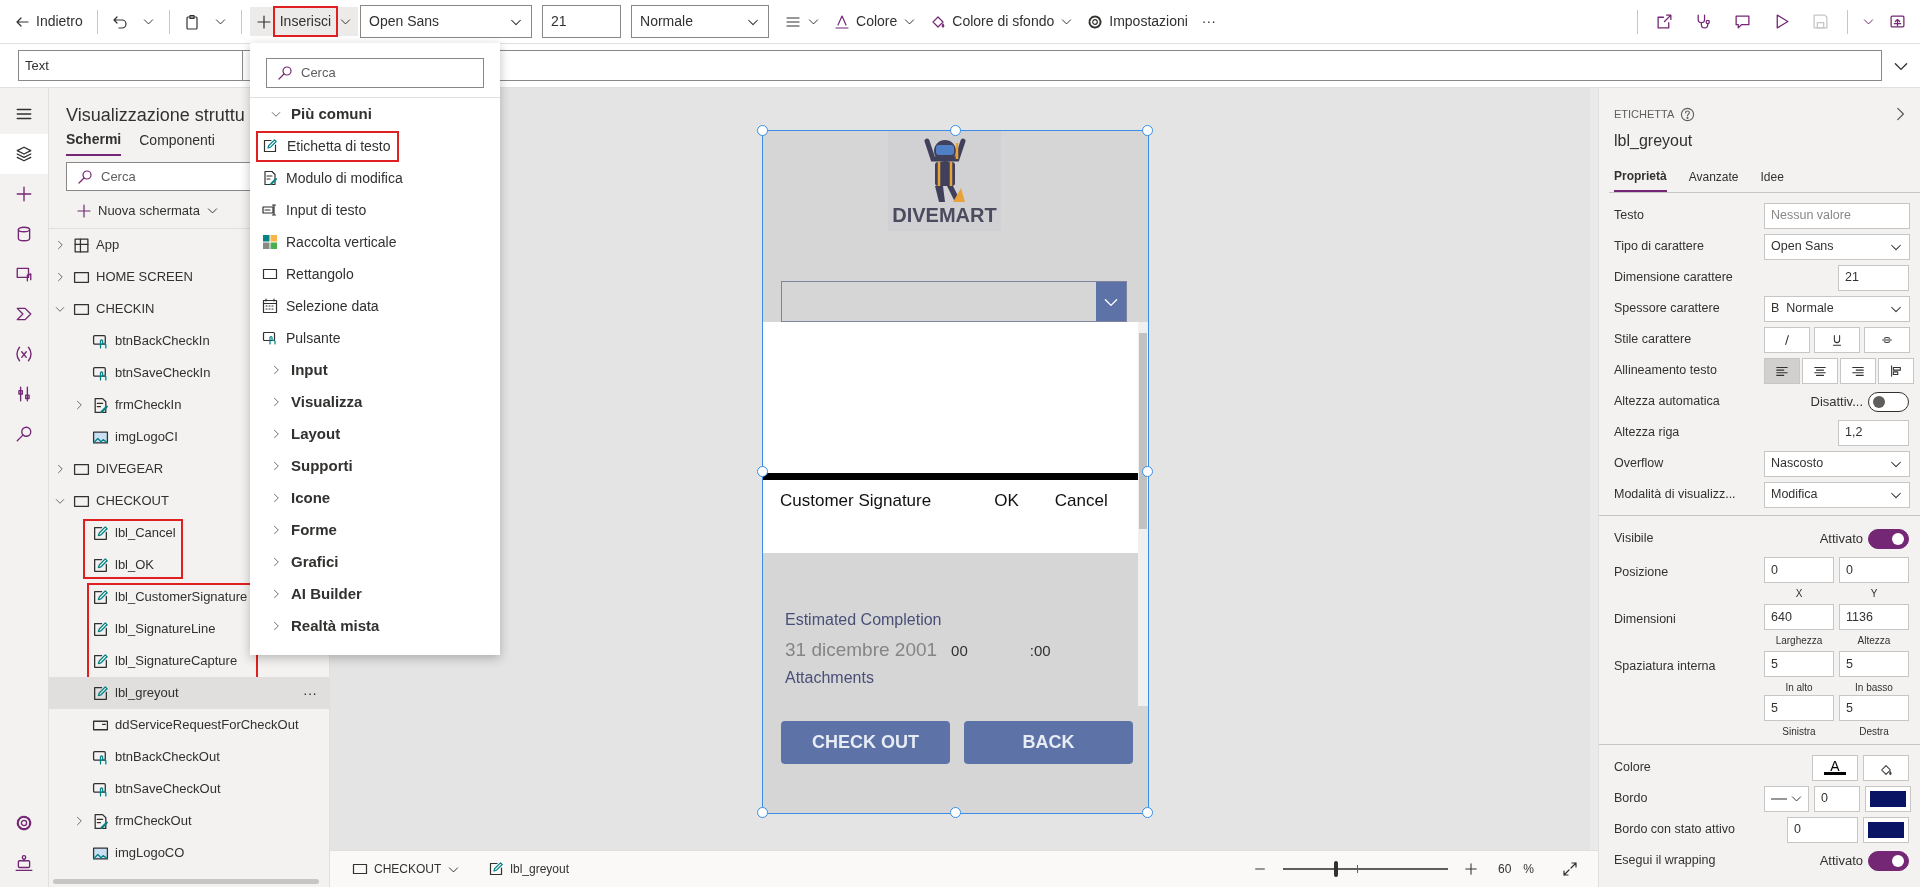 The image size is (1920, 887). I want to click on tree-item: imgLogoCO, so click(189, 853).